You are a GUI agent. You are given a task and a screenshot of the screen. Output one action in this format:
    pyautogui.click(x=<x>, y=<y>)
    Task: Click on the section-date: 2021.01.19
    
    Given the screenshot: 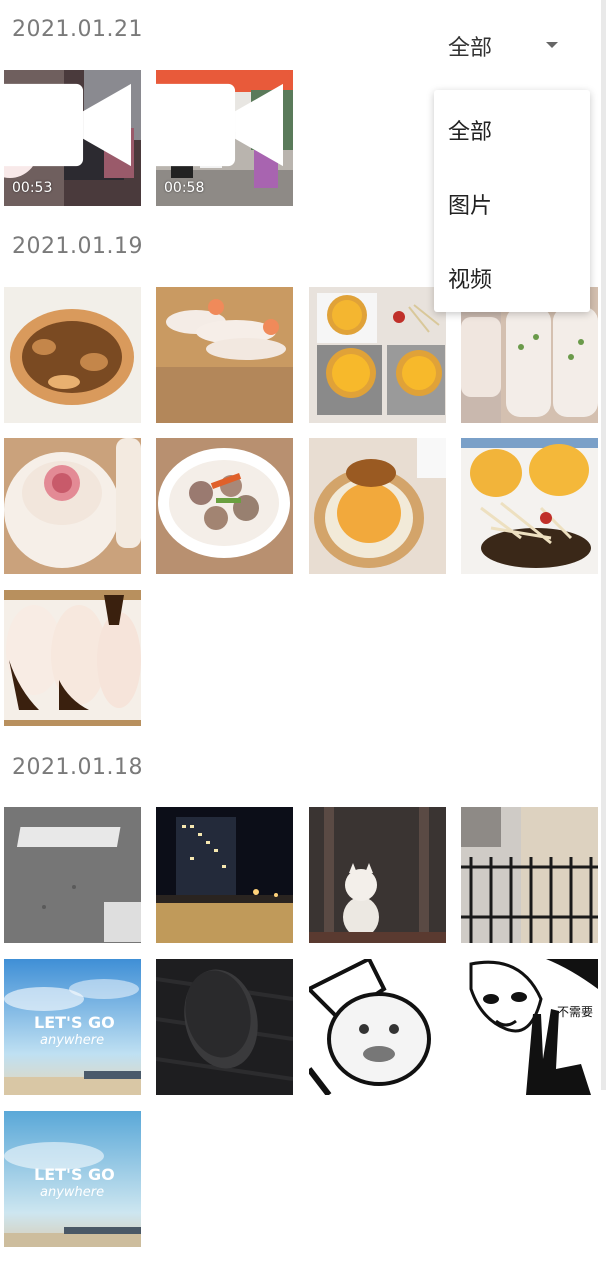 What is the action you would take?
    pyautogui.click(x=77, y=246)
    